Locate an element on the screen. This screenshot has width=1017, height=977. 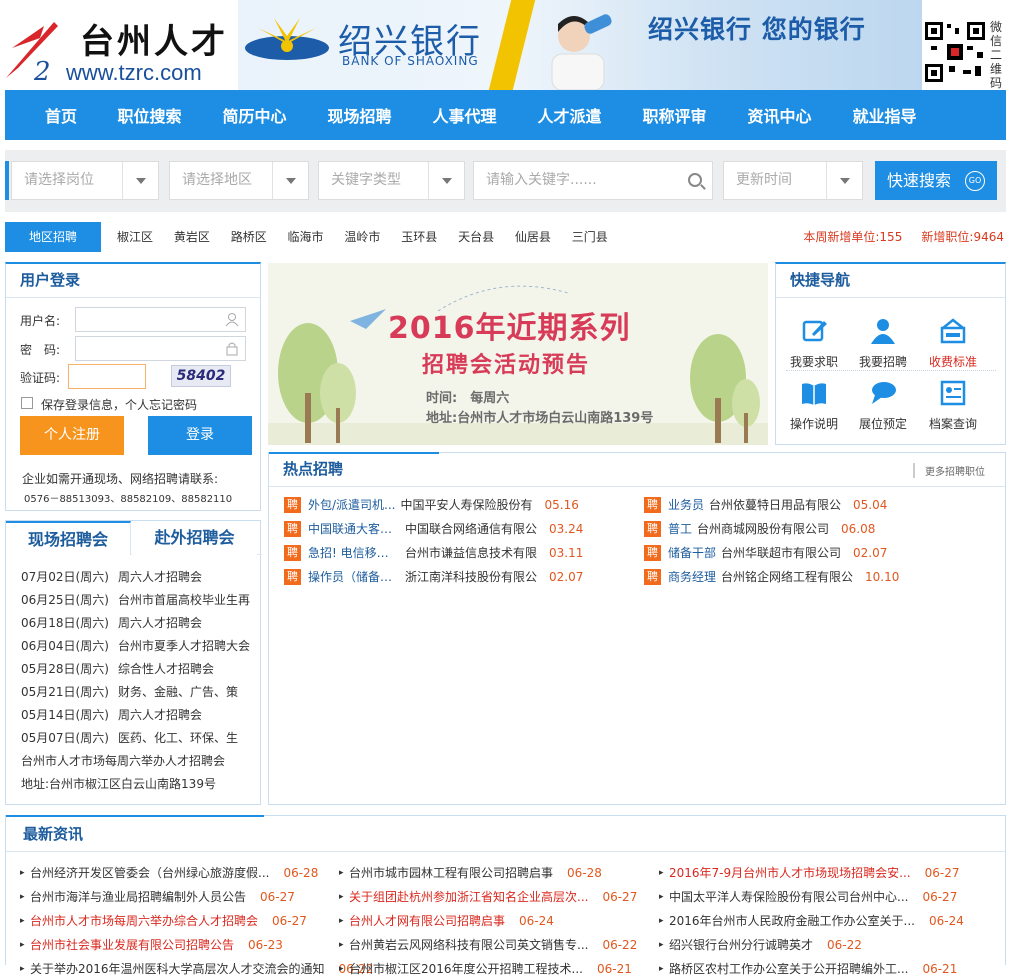
fair-row: 05月28日(周六) 综合性人才招聘会 is located at coordinates (117, 668).